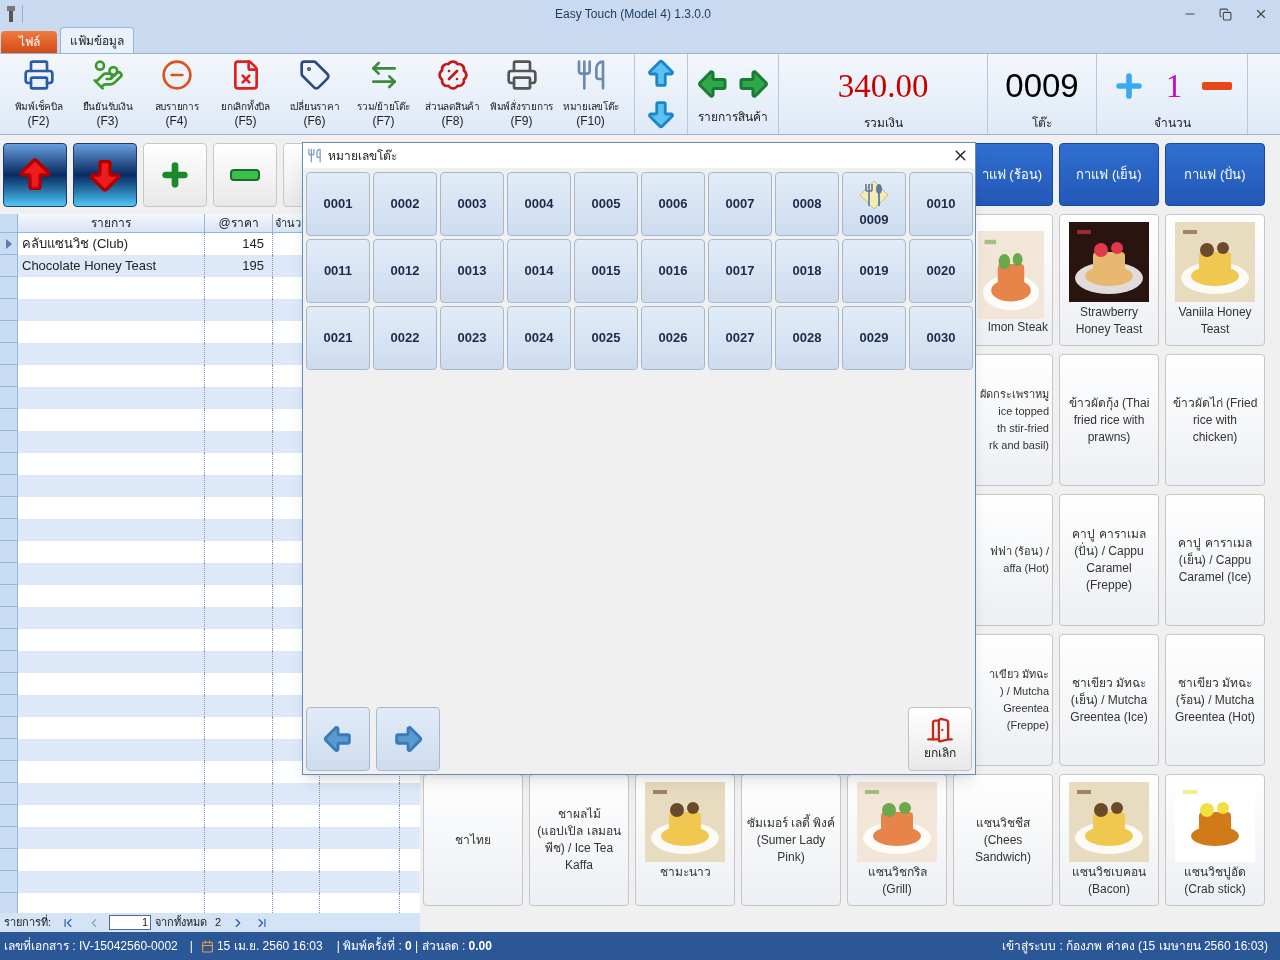  I want to click on tag-icon, so click(314, 75).